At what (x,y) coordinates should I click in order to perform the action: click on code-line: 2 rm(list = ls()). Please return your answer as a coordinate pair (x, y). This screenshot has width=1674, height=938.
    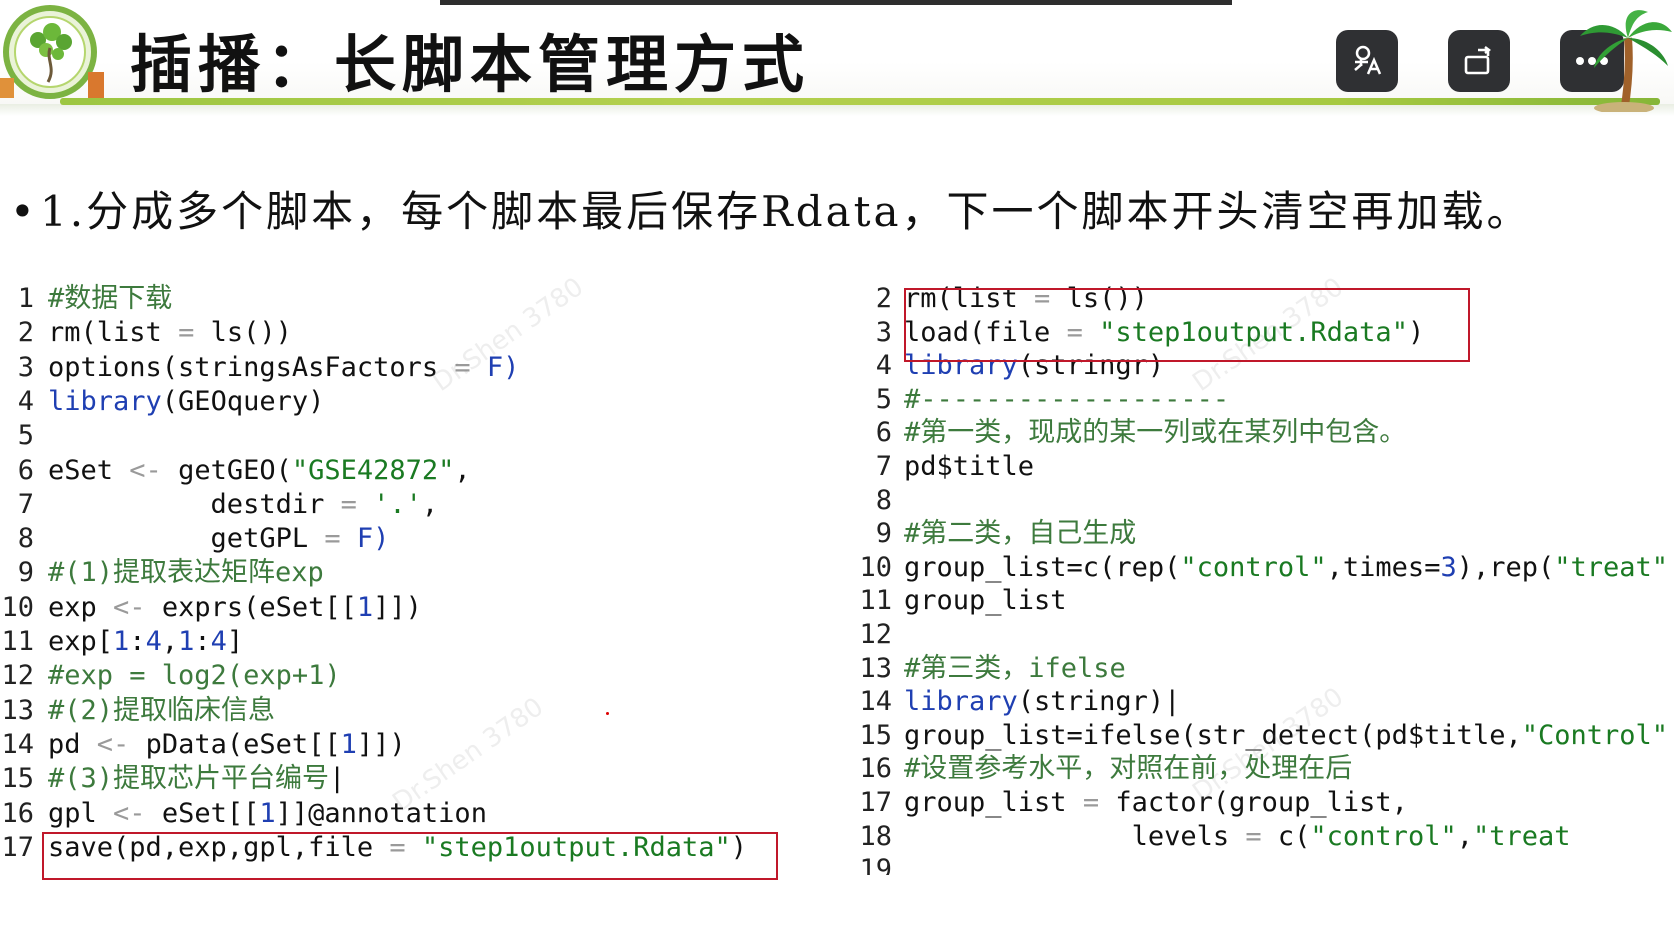
    Looking at the image, I should click on (146, 333).